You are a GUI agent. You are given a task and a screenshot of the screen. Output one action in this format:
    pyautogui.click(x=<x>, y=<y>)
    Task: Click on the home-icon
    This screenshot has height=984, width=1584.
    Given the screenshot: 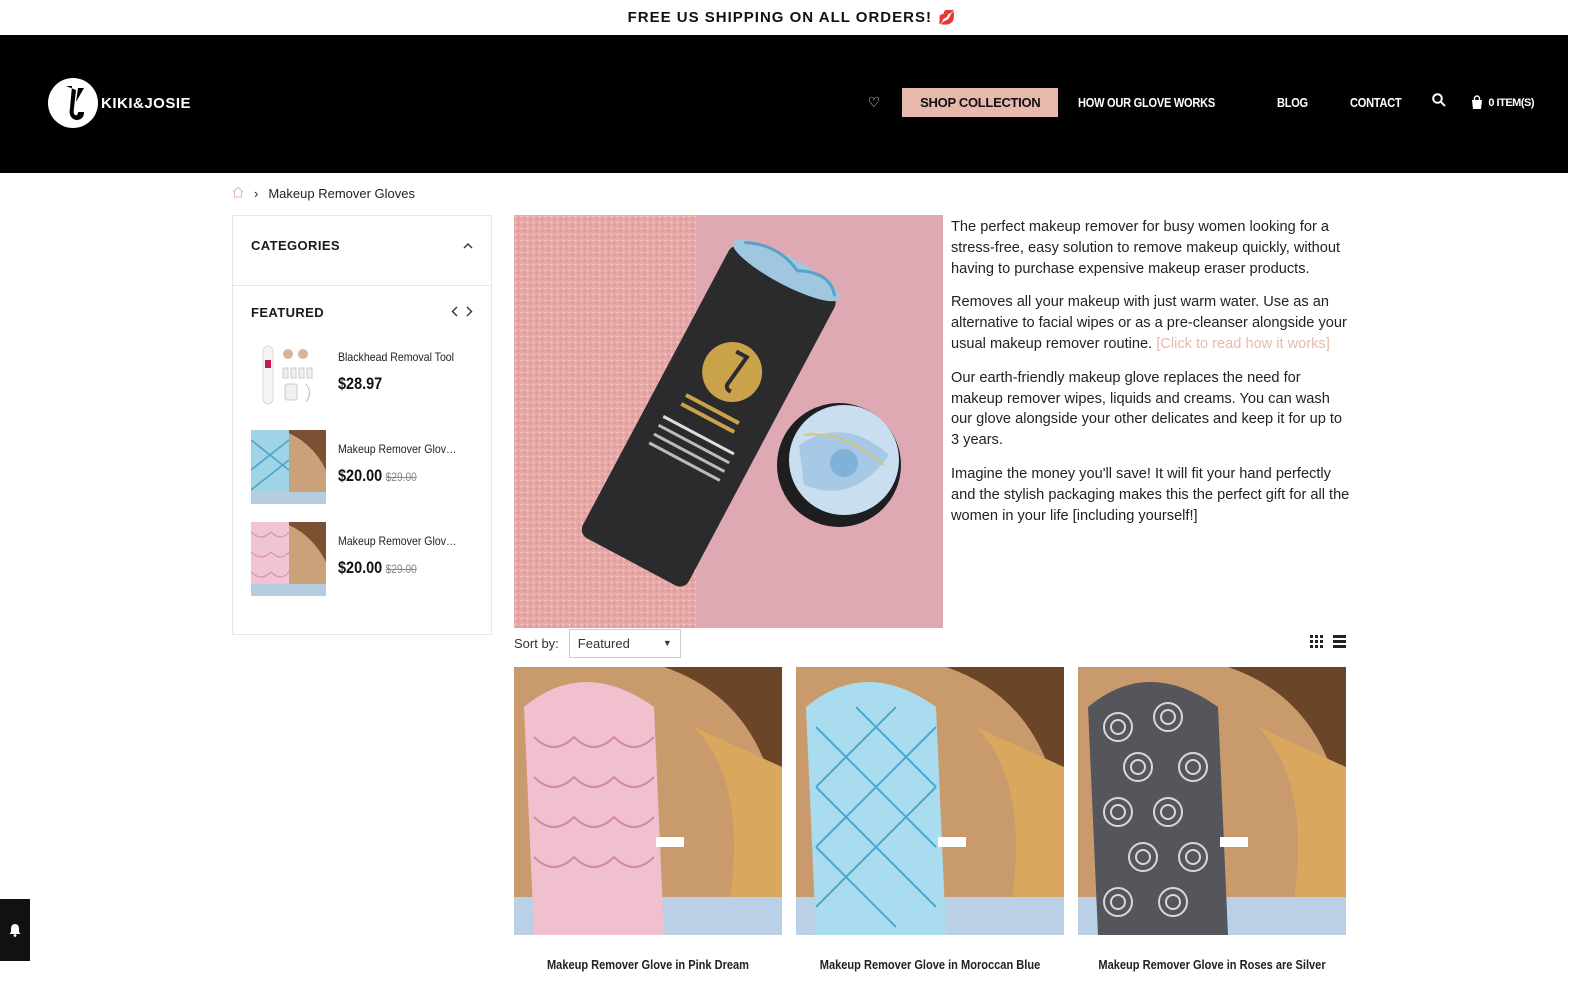 What is the action you would take?
    pyautogui.click(x=238, y=193)
    